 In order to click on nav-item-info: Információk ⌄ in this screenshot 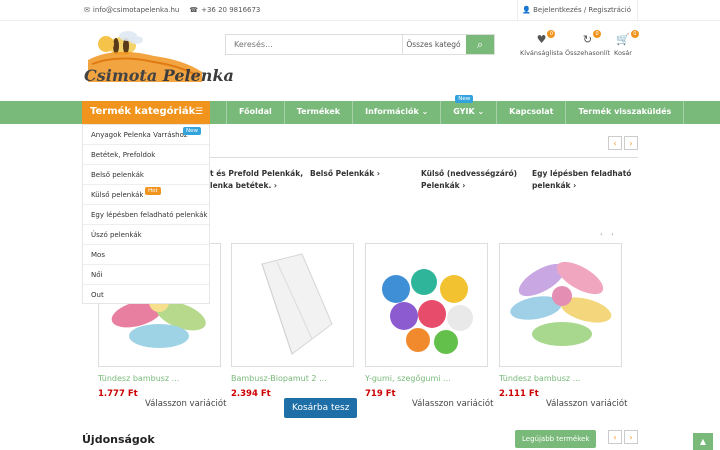, I will do `click(397, 112)`.